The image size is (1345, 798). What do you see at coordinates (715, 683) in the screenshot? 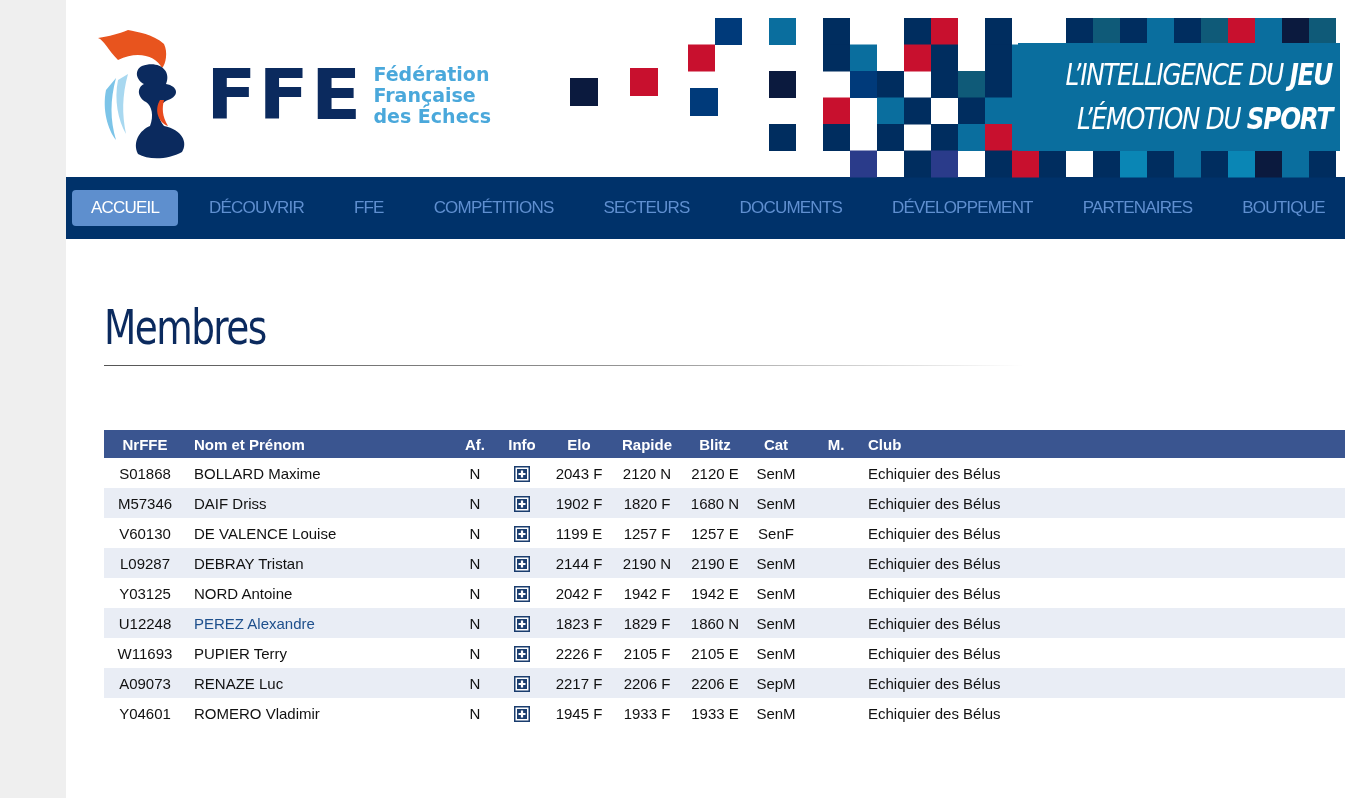
I see `table-cell: 2206 E` at bounding box center [715, 683].